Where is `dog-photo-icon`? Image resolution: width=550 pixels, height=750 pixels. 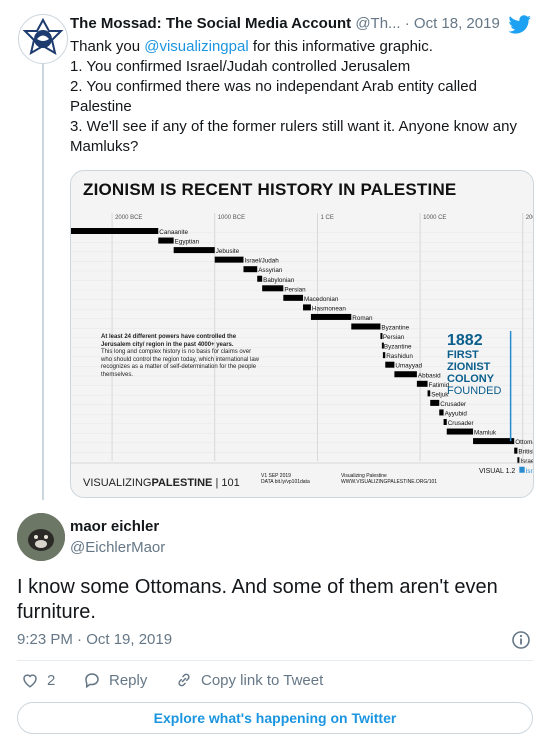 dog-photo-icon is located at coordinates (41, 537).